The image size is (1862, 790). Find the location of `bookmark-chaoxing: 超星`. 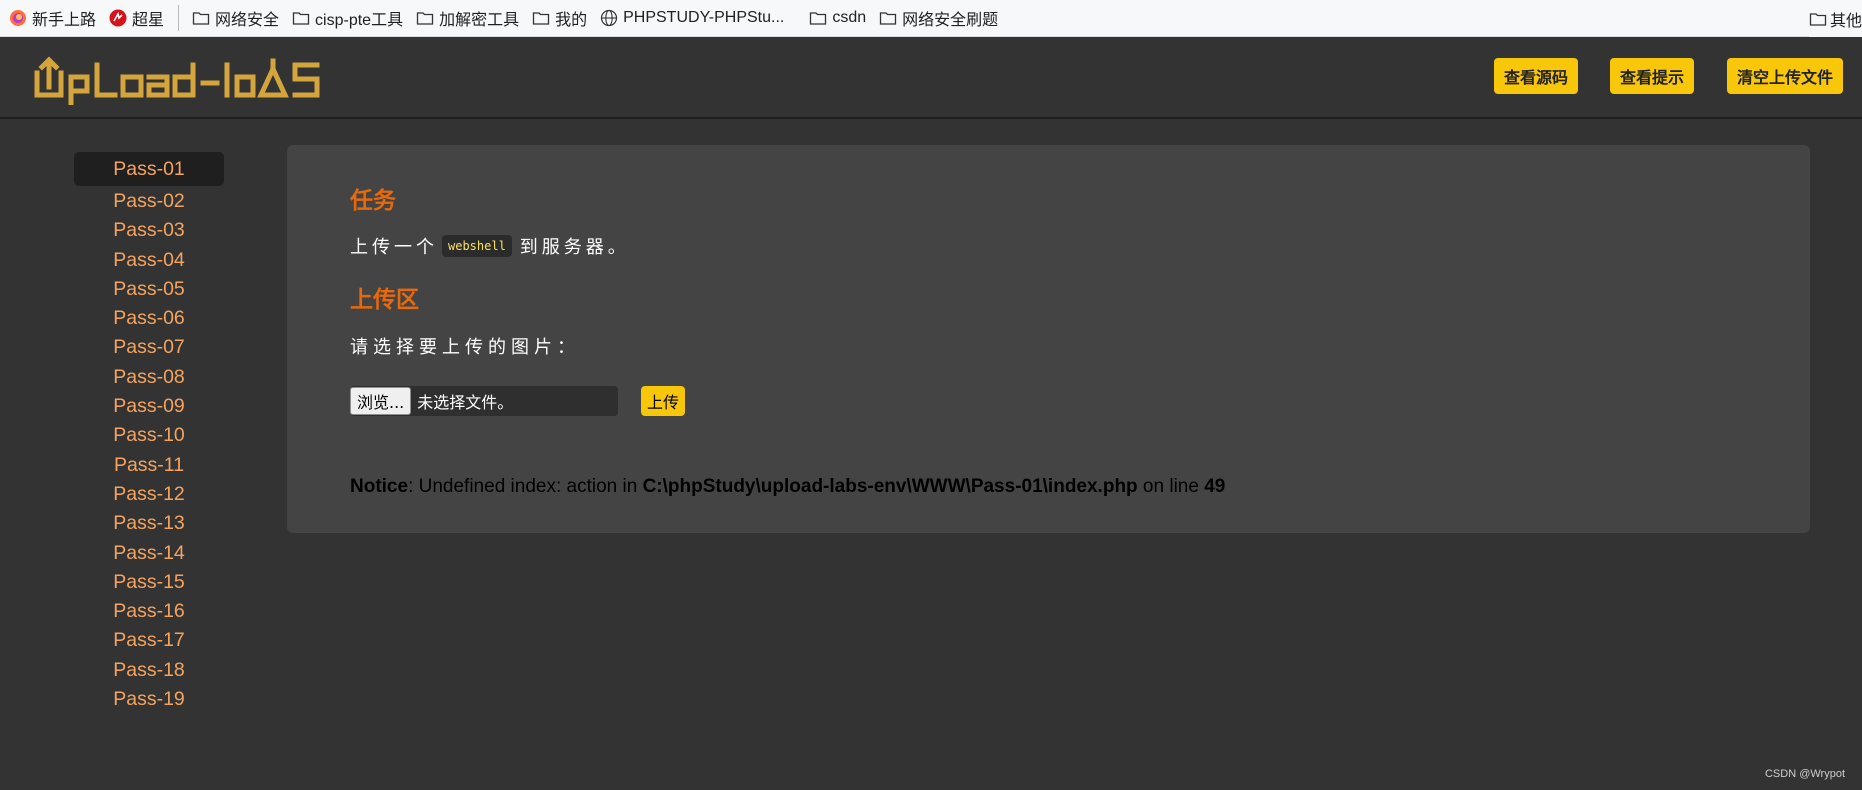

bookmark-chaoxing: 超星 is located at coordinates (136, 18).